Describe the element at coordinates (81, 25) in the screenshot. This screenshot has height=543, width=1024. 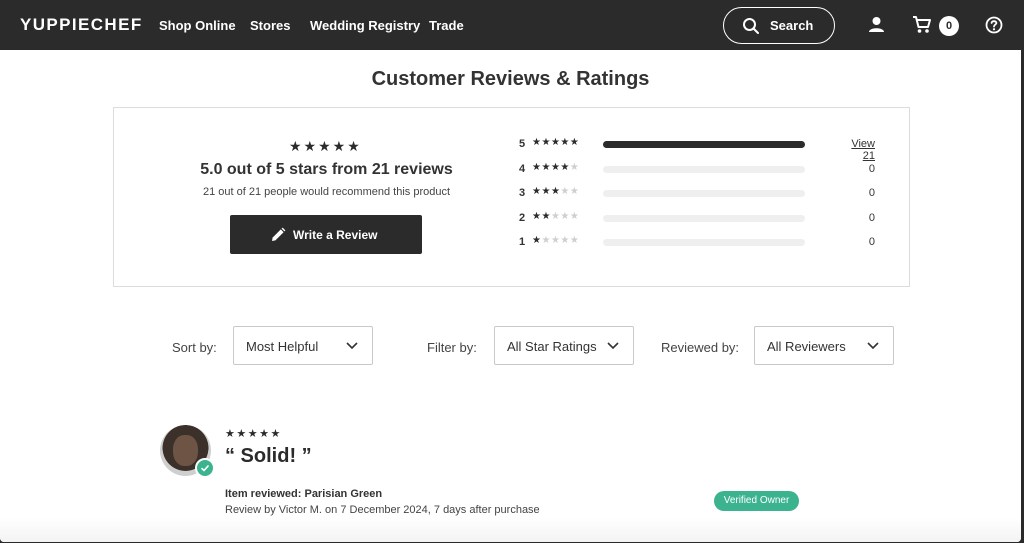
I see `logo: YUPPIECHEF` at that location.